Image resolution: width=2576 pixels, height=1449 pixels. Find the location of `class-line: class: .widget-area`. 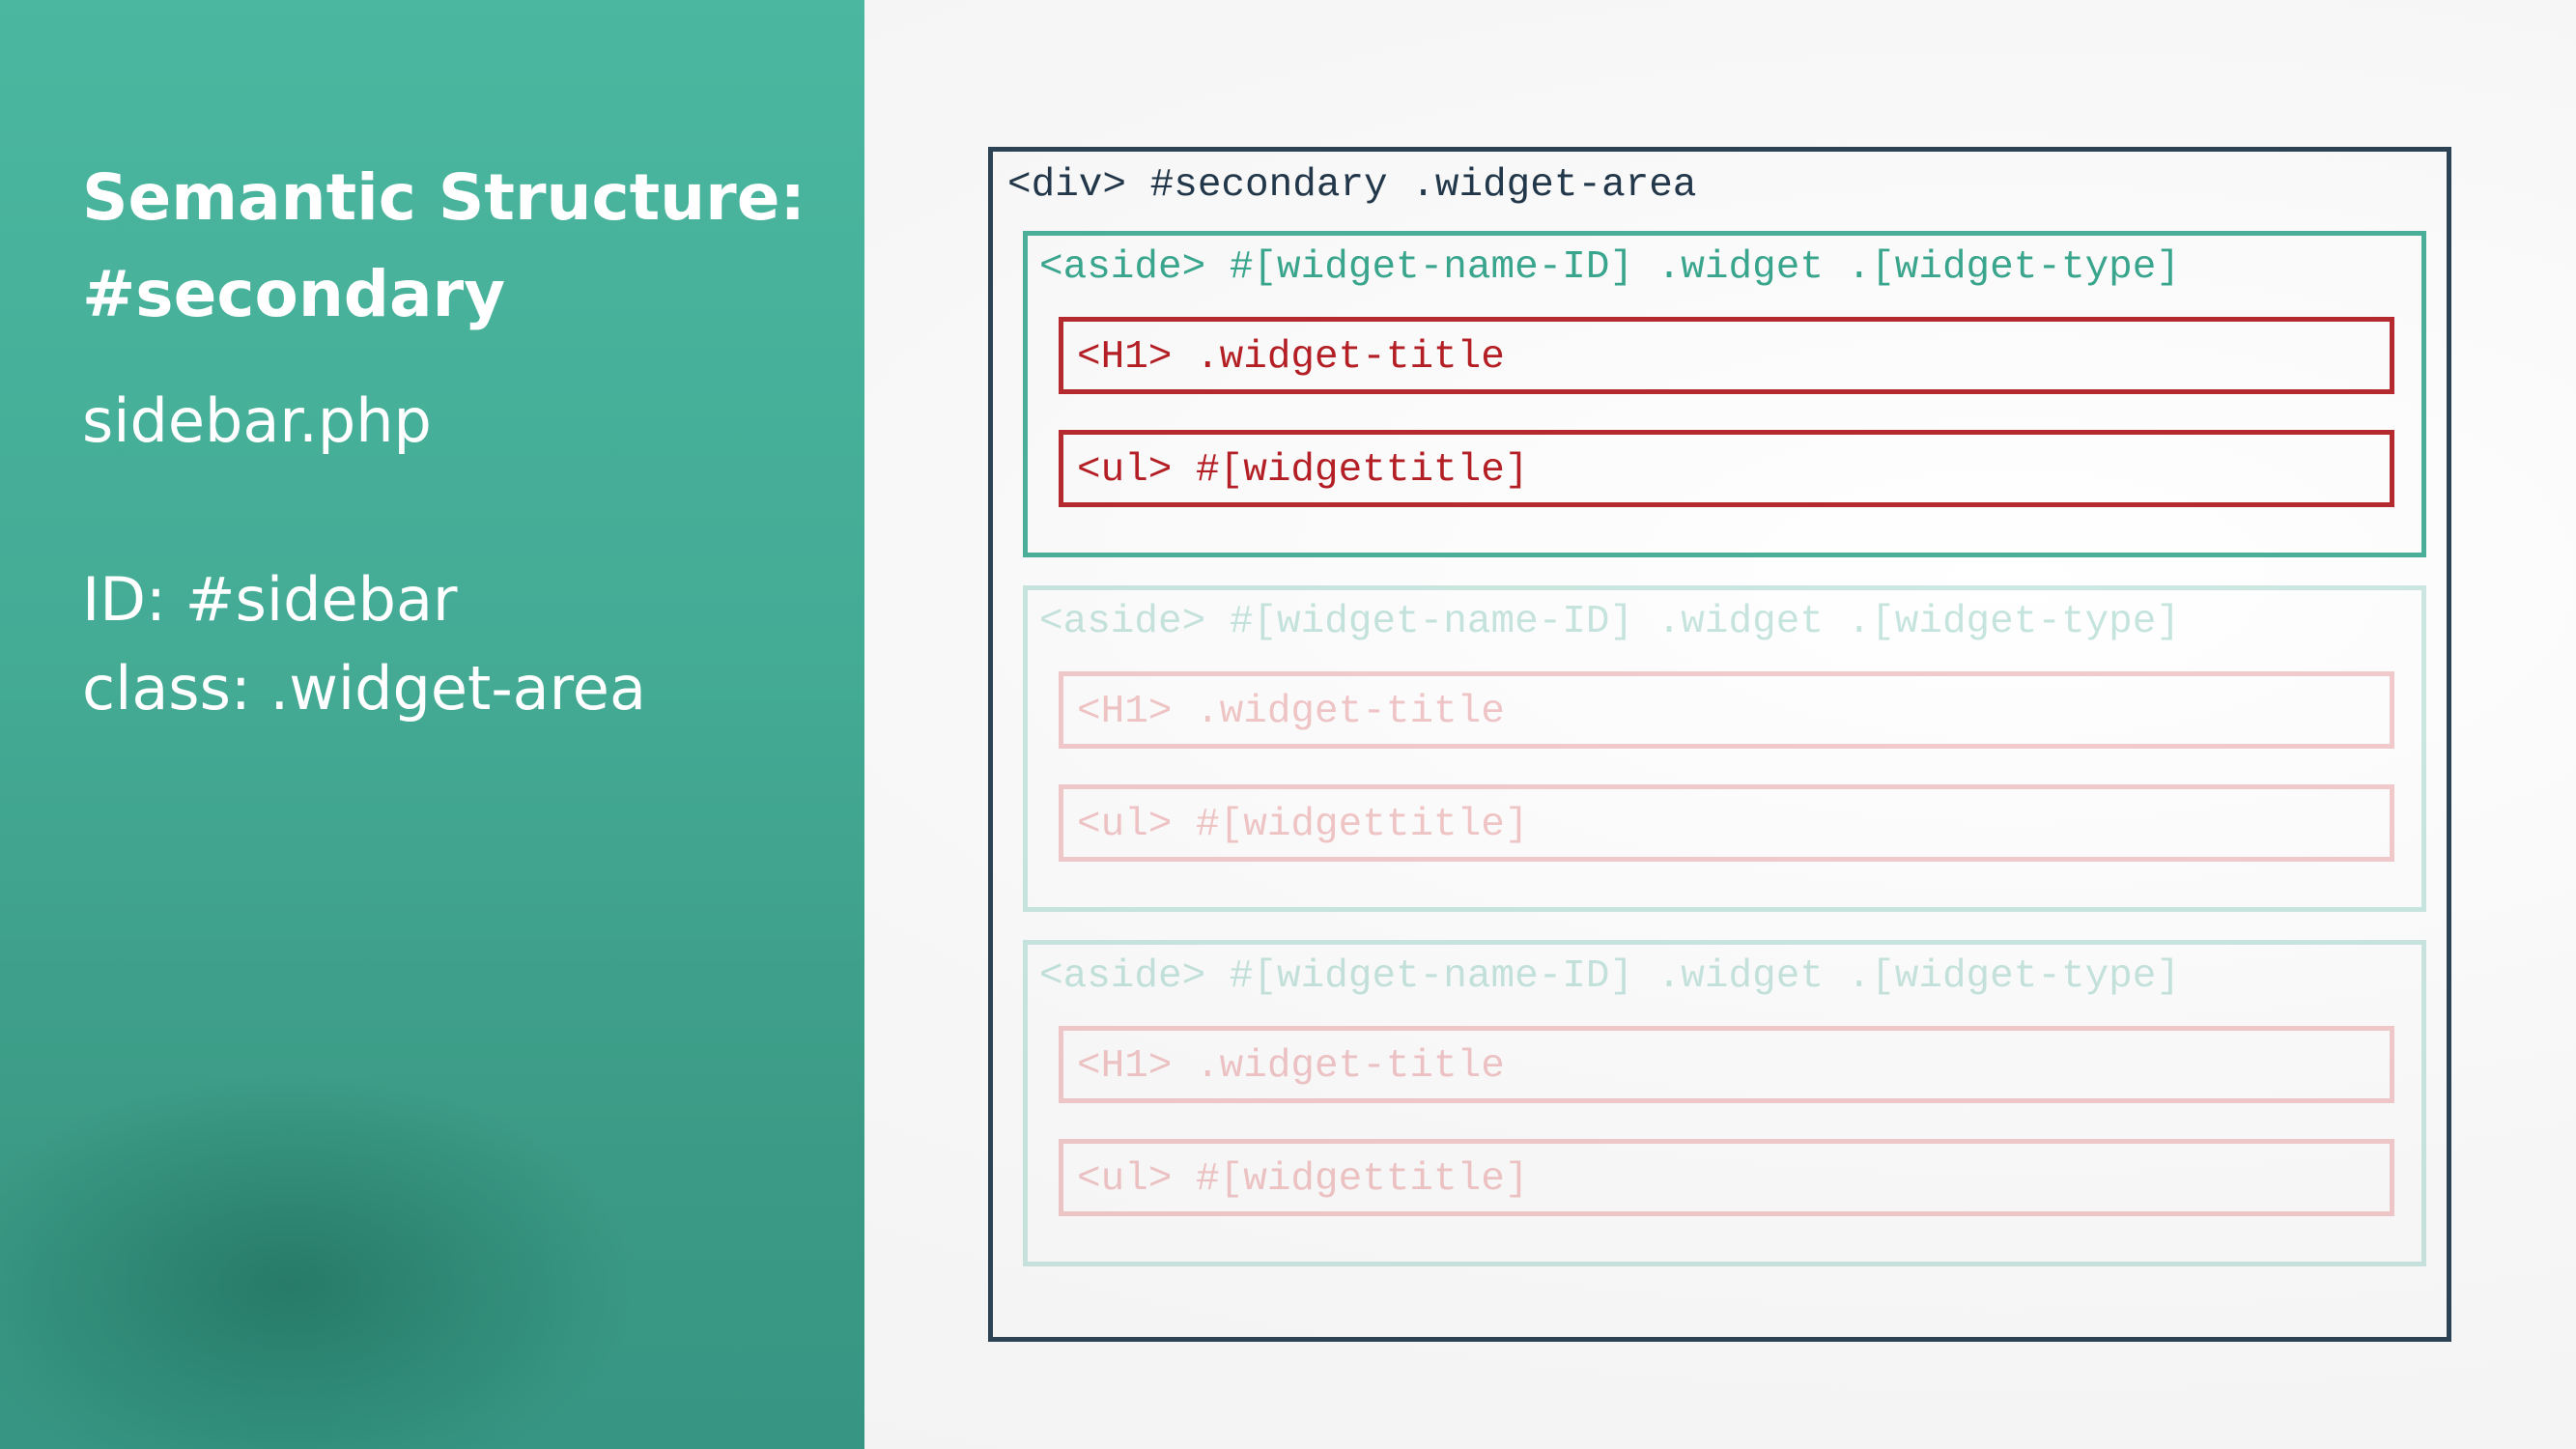

class-line: class: .widget-area is located at coordinates (364, 688).